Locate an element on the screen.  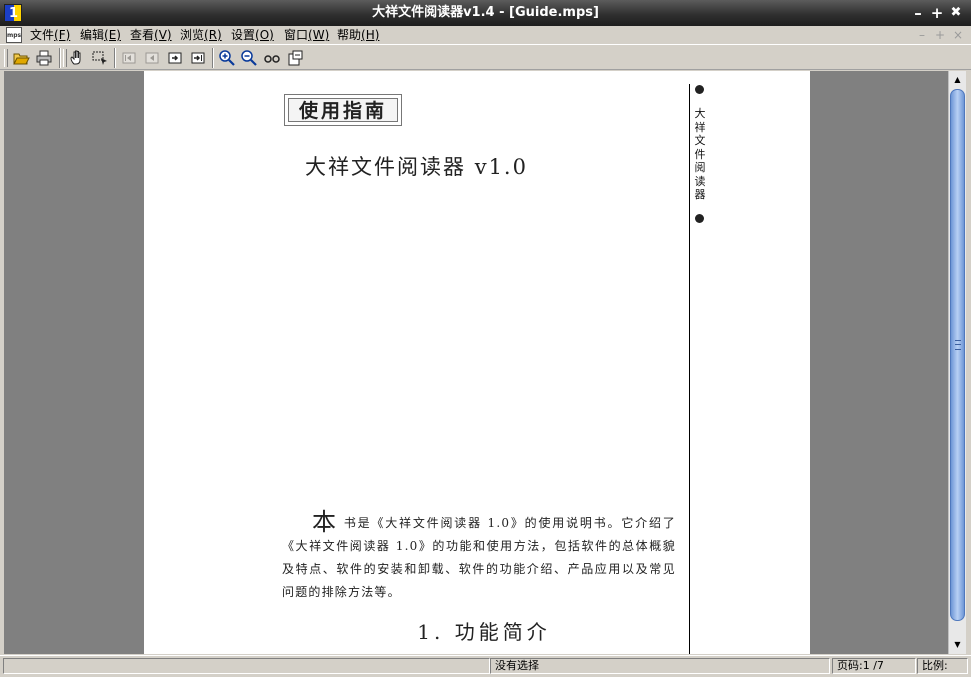
menu-view: 查看(V) is located at coordinates (151, 35).